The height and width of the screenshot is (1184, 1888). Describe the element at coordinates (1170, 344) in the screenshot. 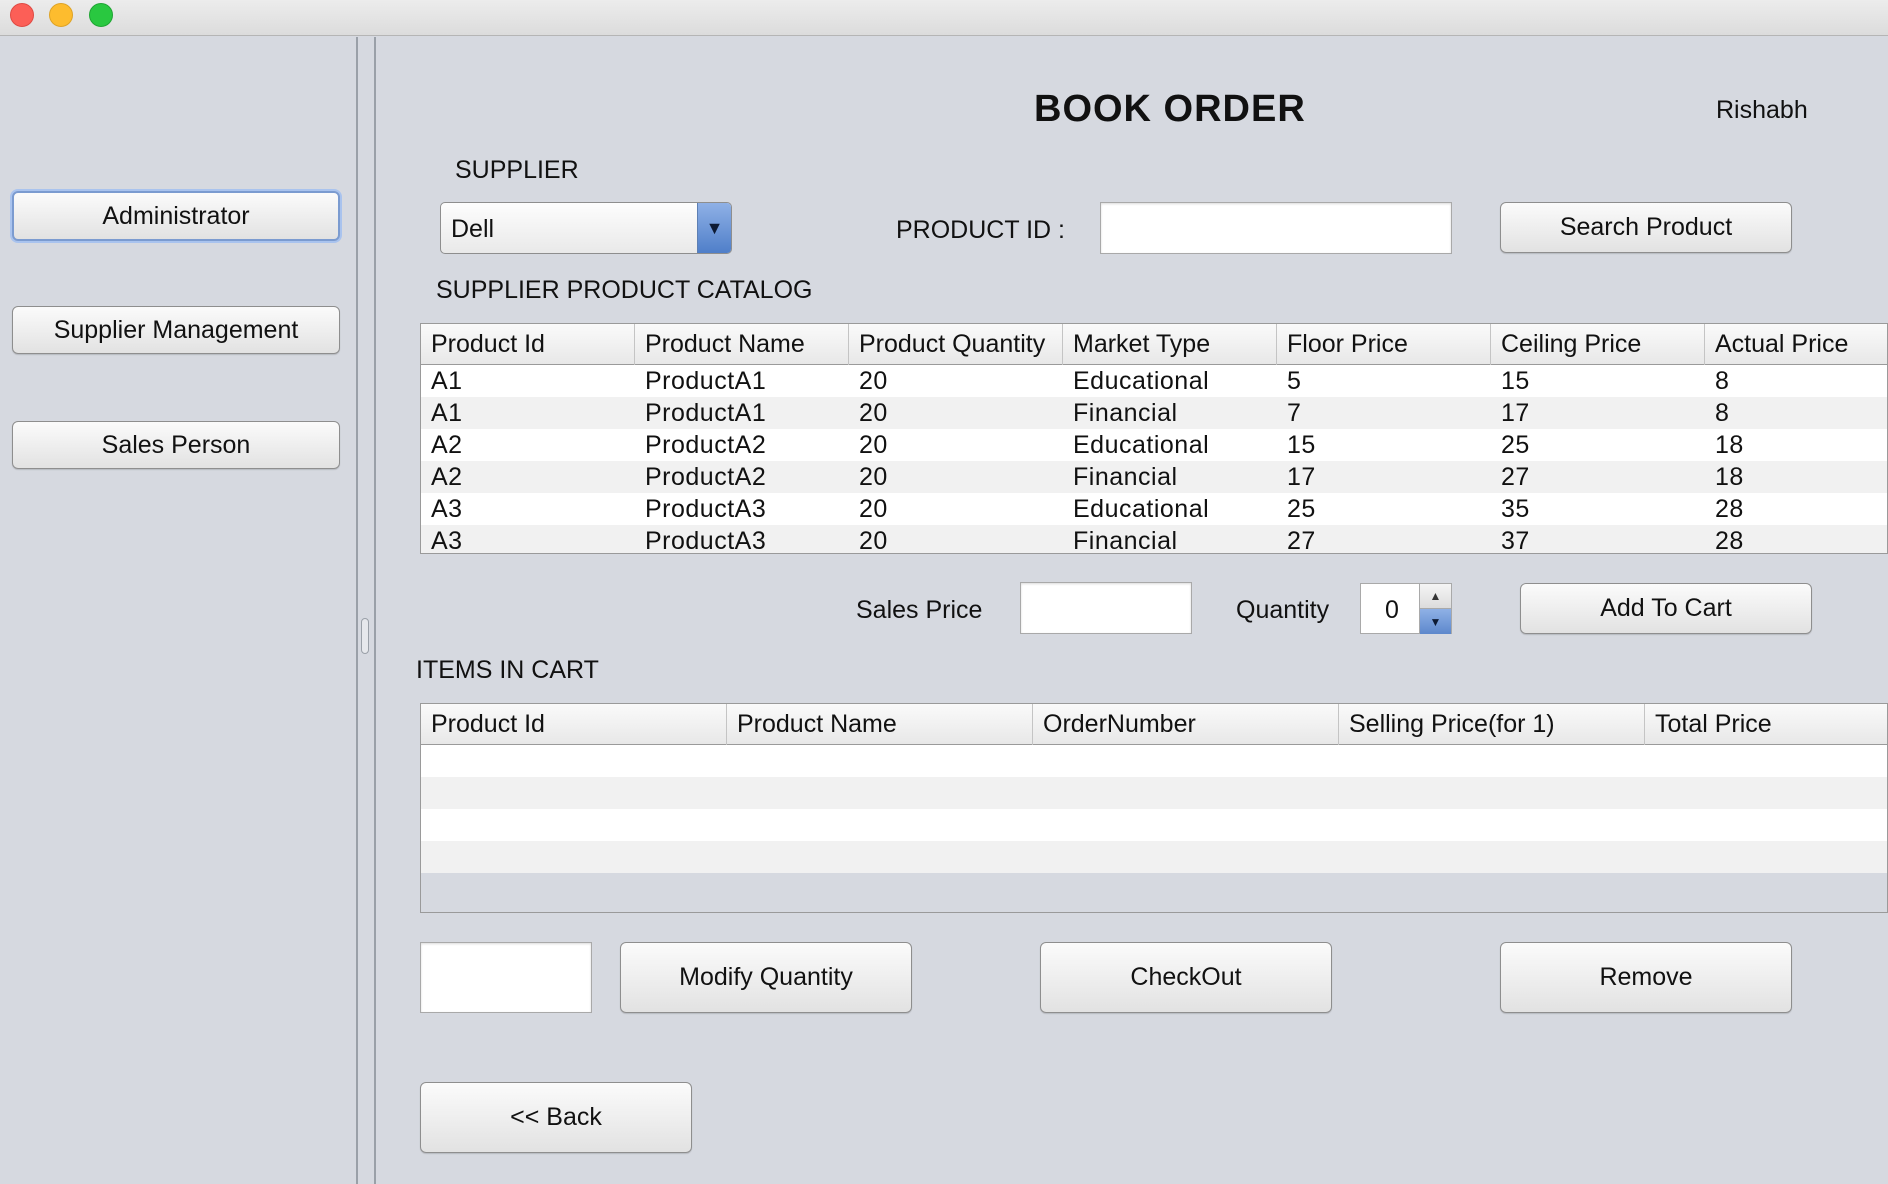

I see `catalog-column-header: Market Type` at that location.